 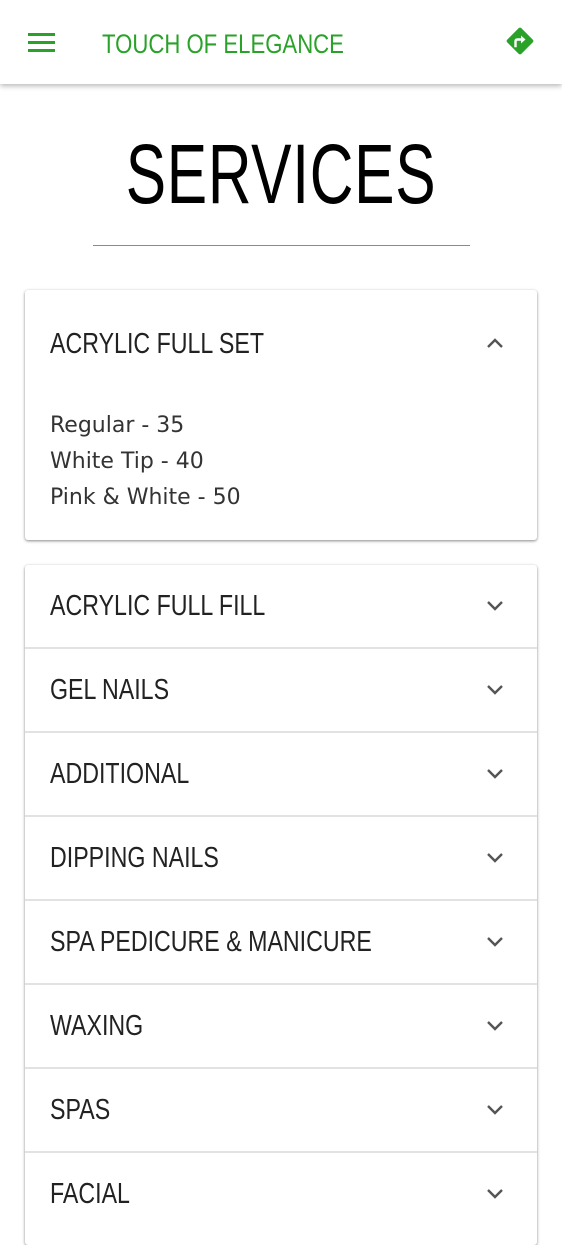 What do you see at coordinates (117, 425) in the screenshot?
I see `price-item: Regular - 35` at bounding box center [117, 425].